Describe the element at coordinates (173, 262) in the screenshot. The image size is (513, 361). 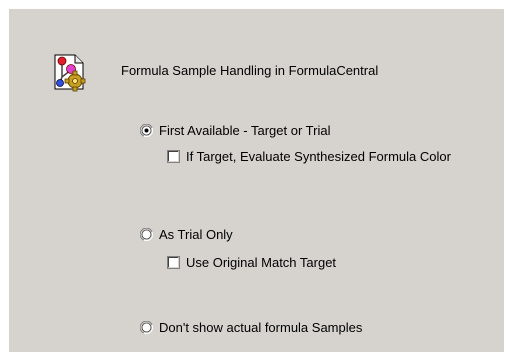
I see `checkbox-use-original-match-target` at that location.